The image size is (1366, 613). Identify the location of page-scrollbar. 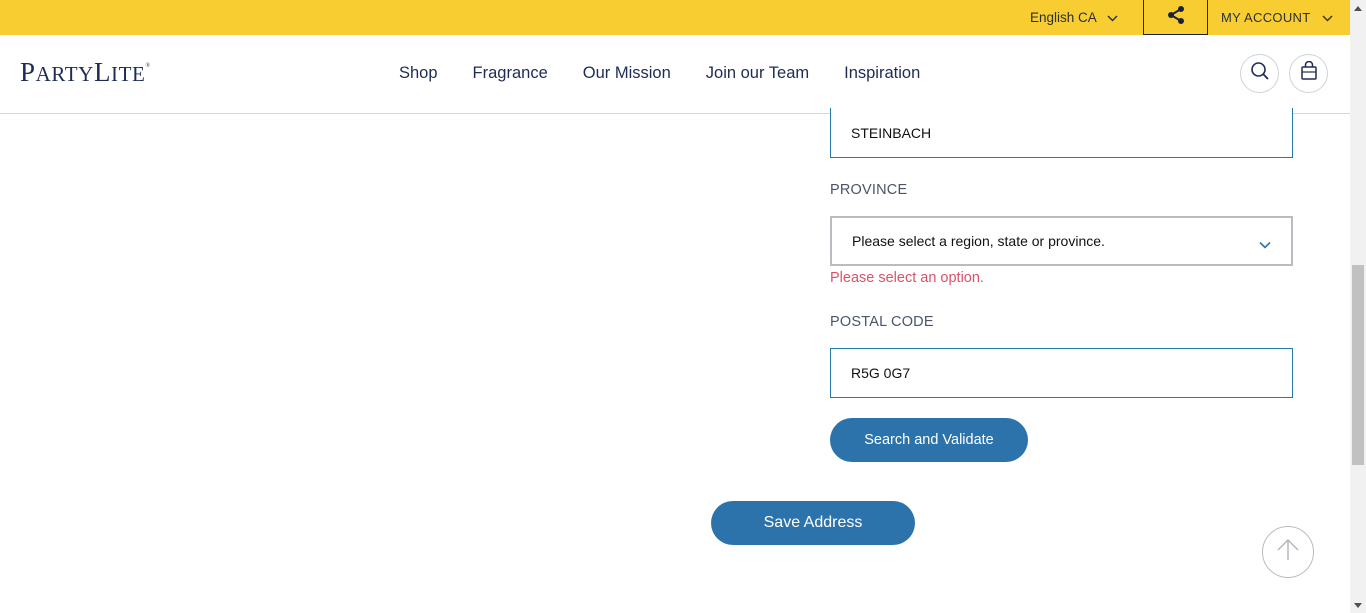
(1358, 306).